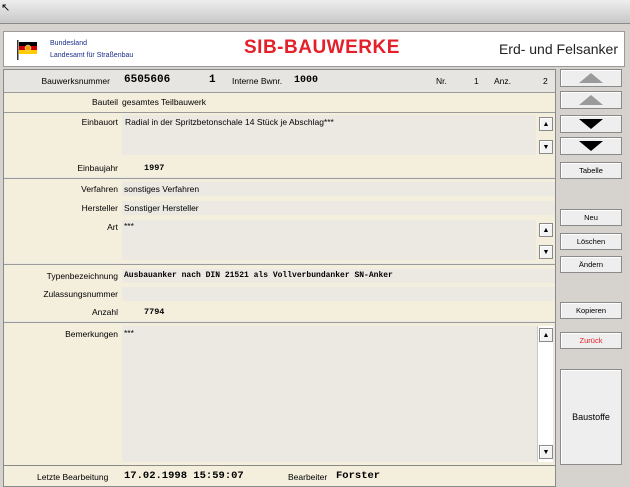  Describe the element at coordinates (99, 189) in the screenshot. I see `verfahren-label: Verfahren` at that location.